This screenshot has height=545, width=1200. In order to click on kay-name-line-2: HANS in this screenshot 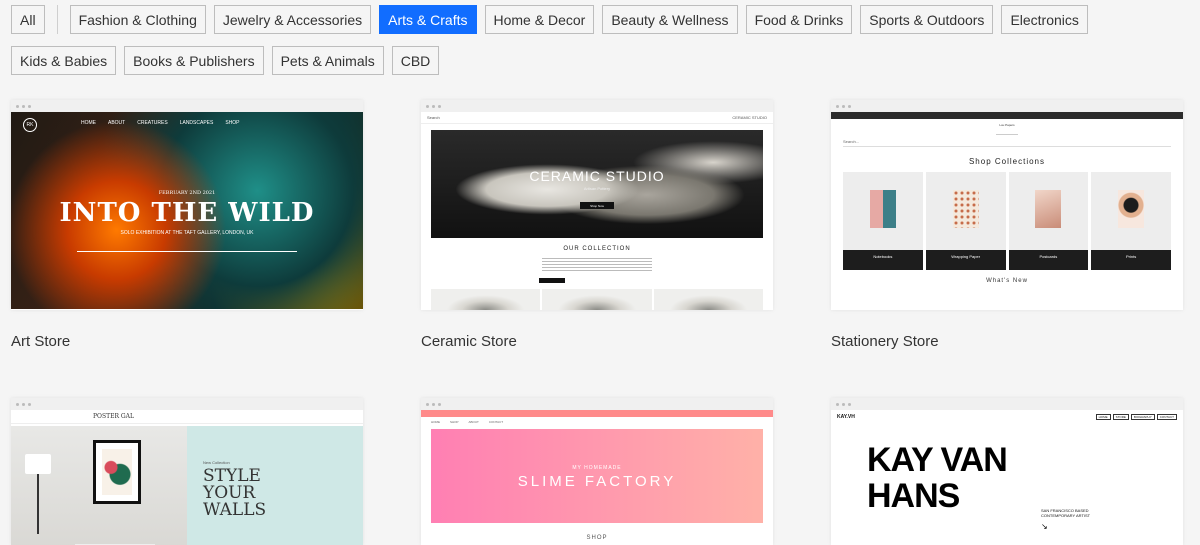, I will do `click(913, 496)`.